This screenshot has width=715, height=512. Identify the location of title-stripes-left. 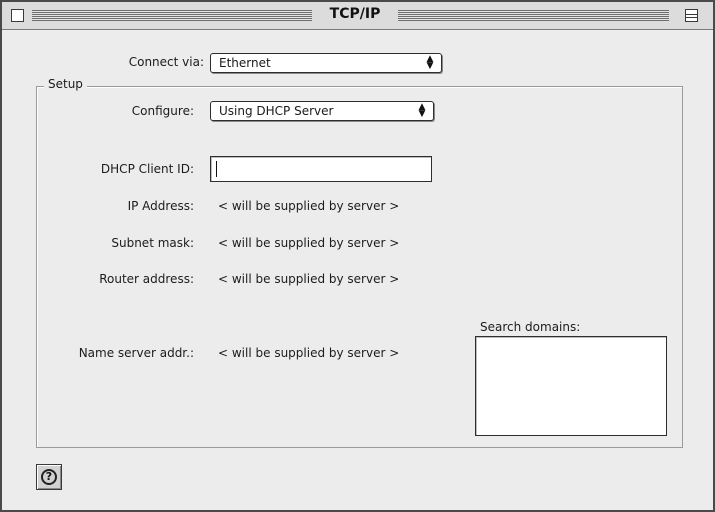
(172, 15).